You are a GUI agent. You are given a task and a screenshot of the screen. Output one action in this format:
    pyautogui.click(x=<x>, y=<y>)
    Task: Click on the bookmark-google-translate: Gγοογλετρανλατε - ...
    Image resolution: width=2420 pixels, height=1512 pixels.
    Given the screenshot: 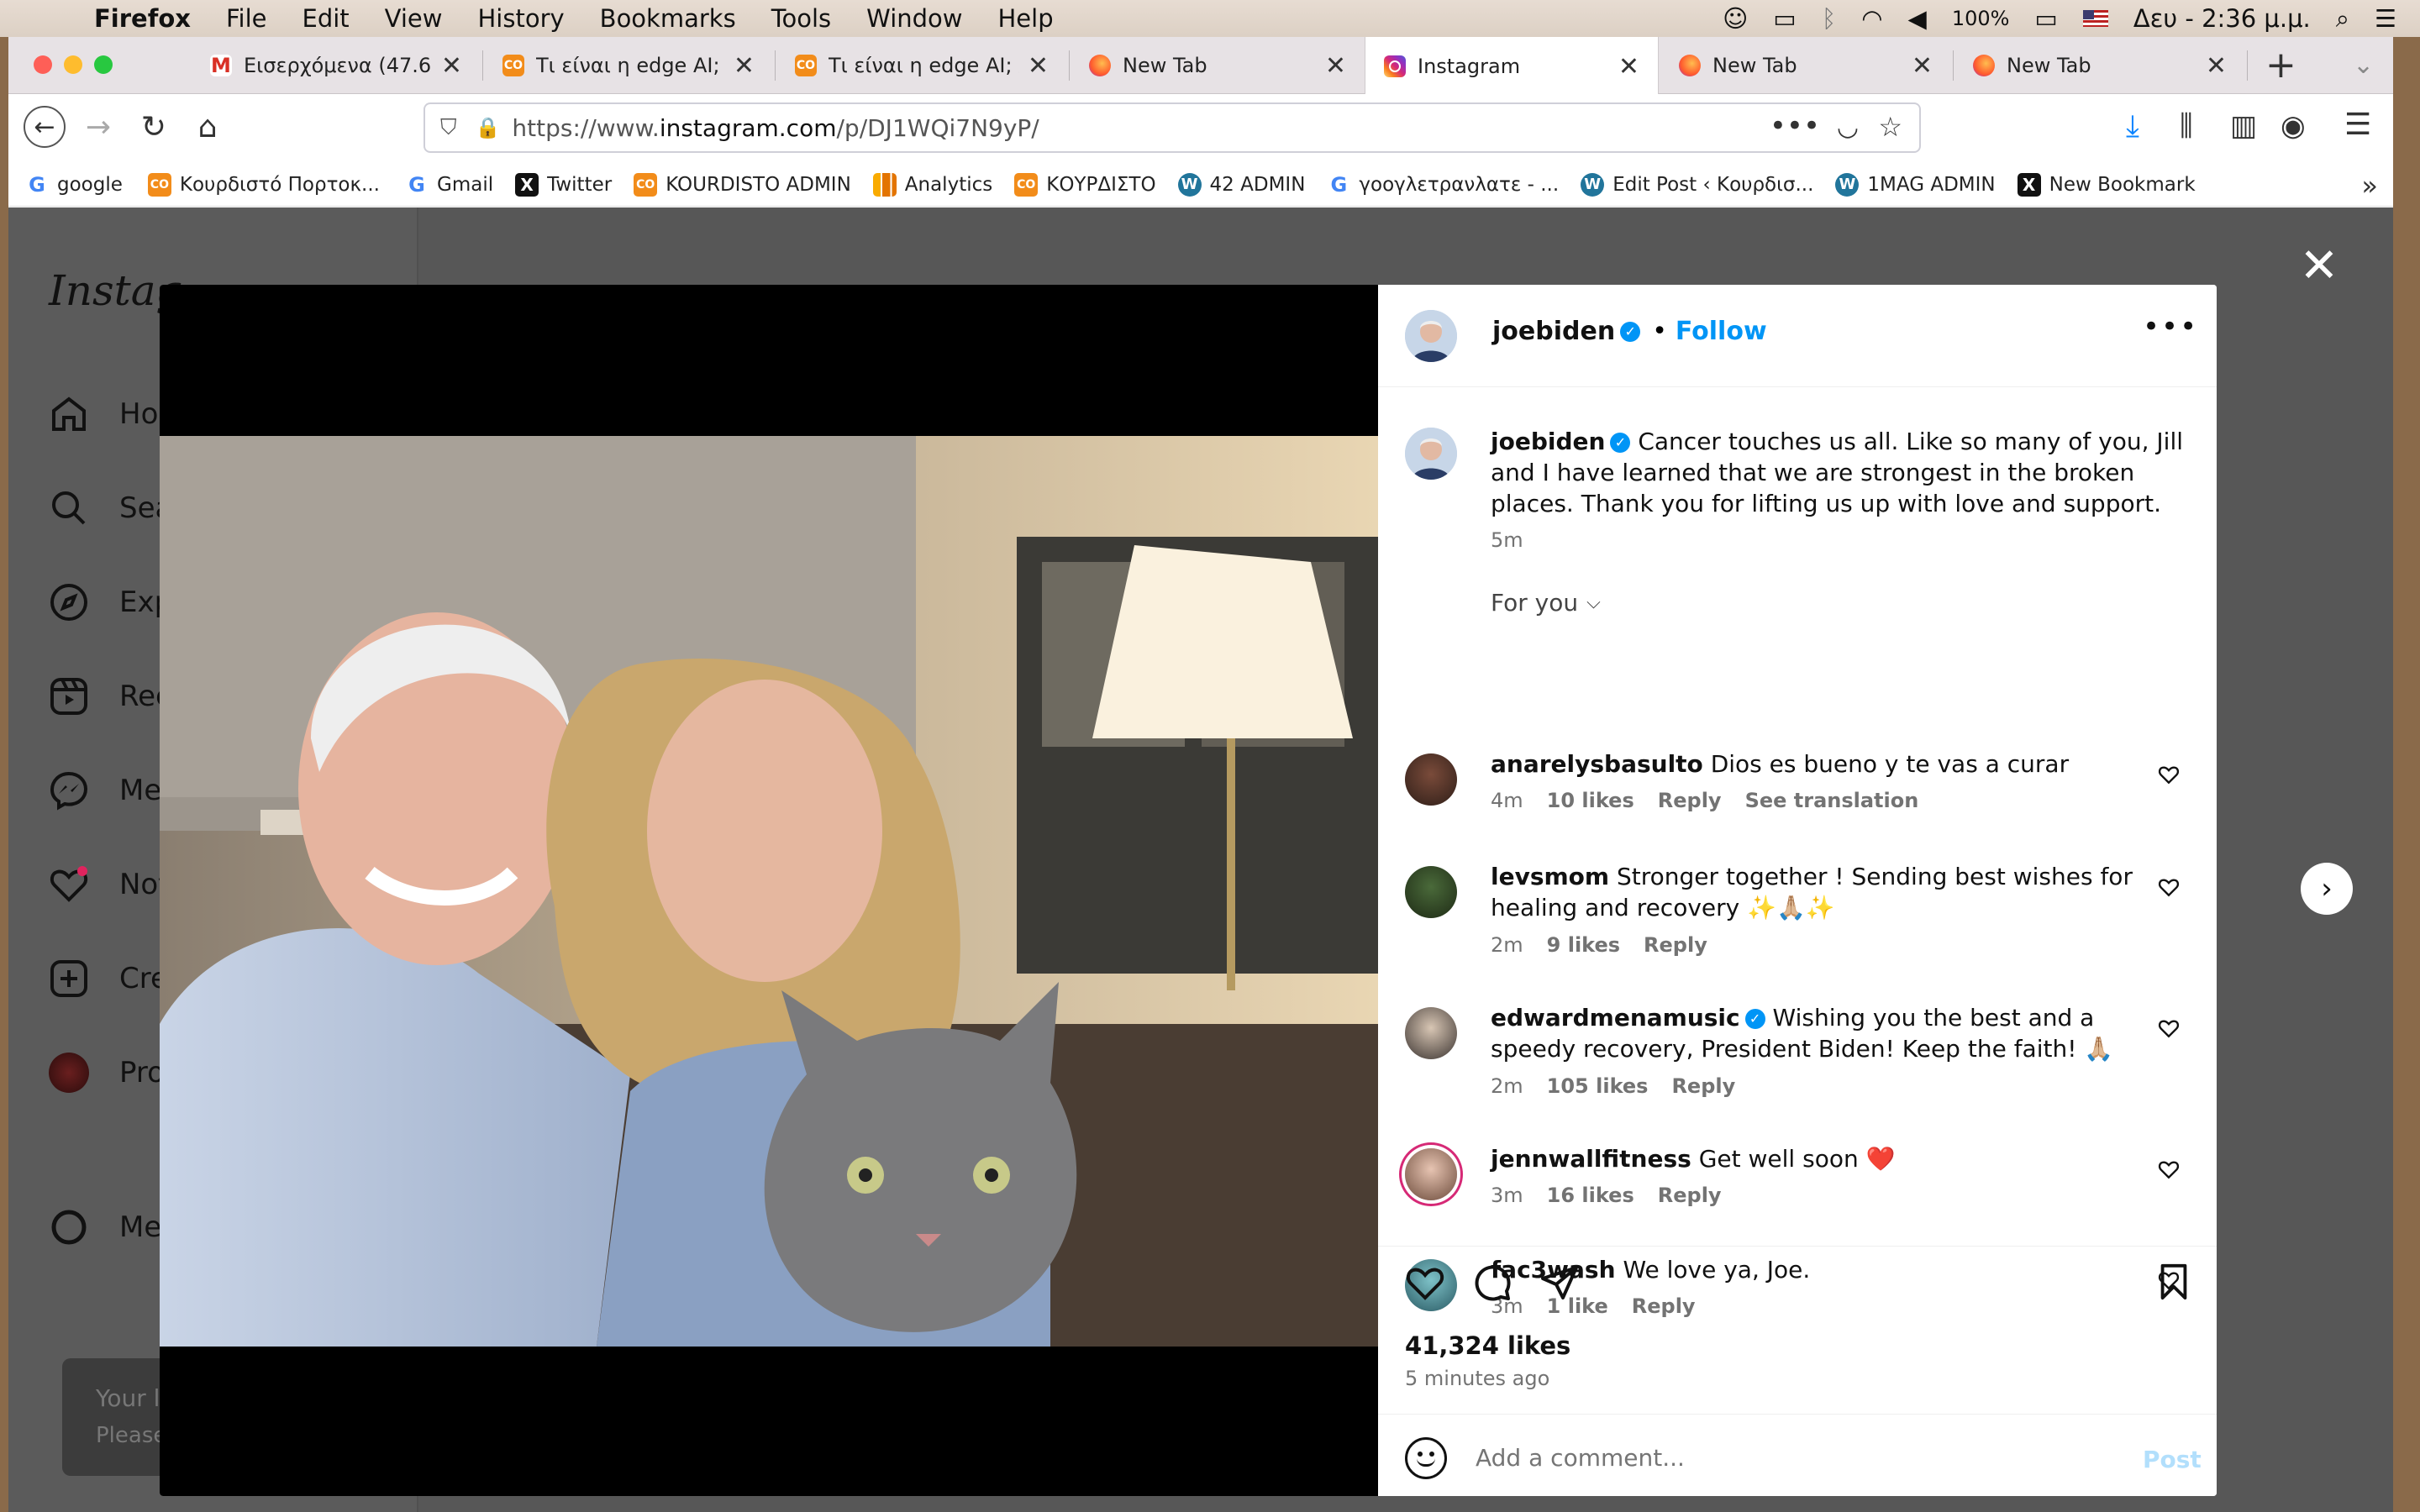 What is the action you would take?
    pyautogui.click(x=1443, y=185)
    